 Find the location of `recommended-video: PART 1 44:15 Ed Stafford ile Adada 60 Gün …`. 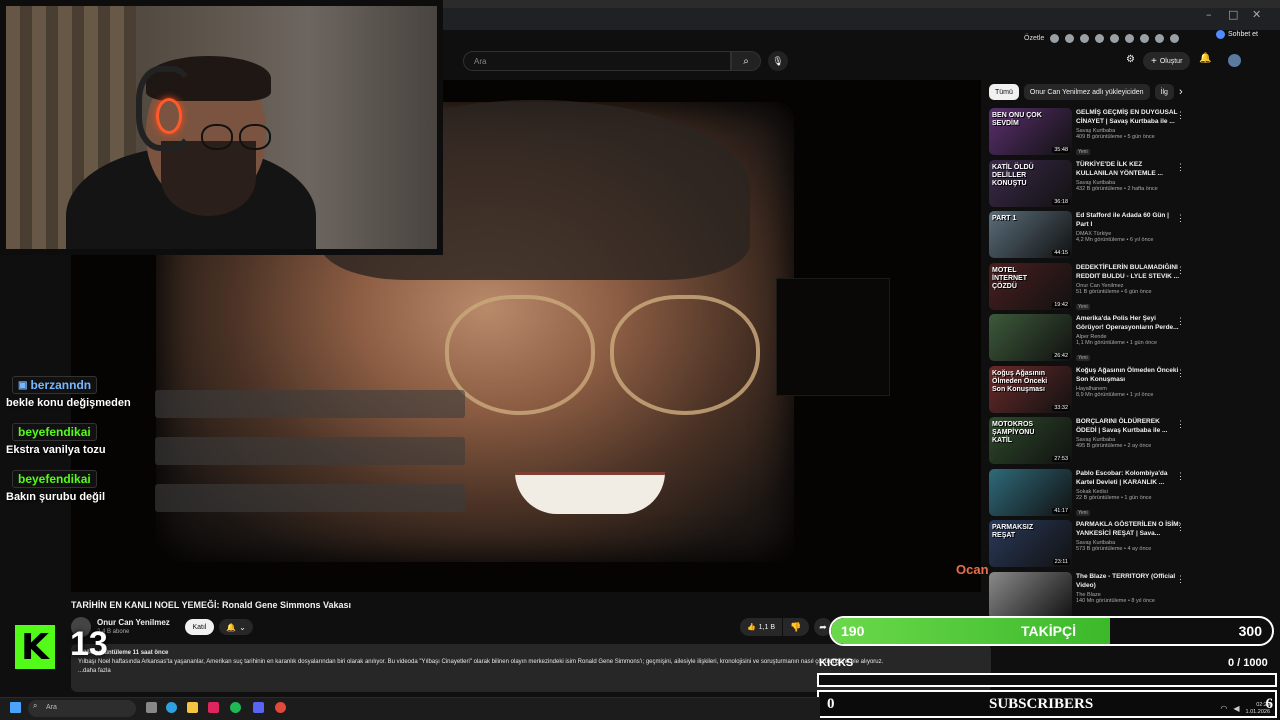

recommended-video: PART 1 44:15 Ed Stafford ile Adada 60 Gün … is located at coordinates (1089, 237).